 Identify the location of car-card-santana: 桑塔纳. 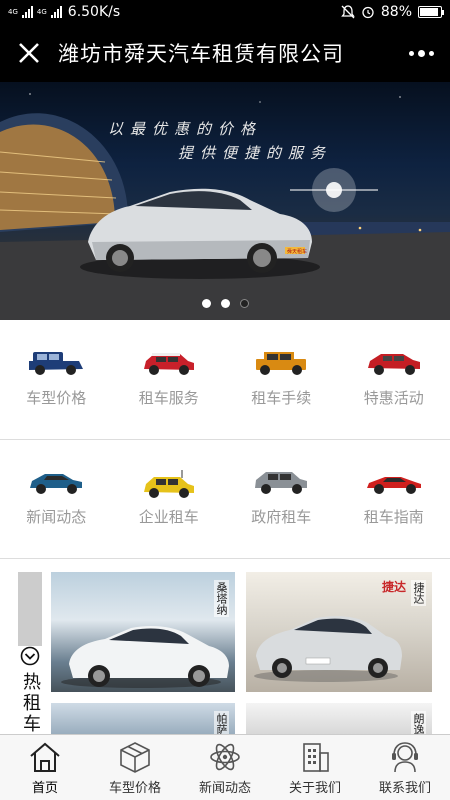
(143, 632).